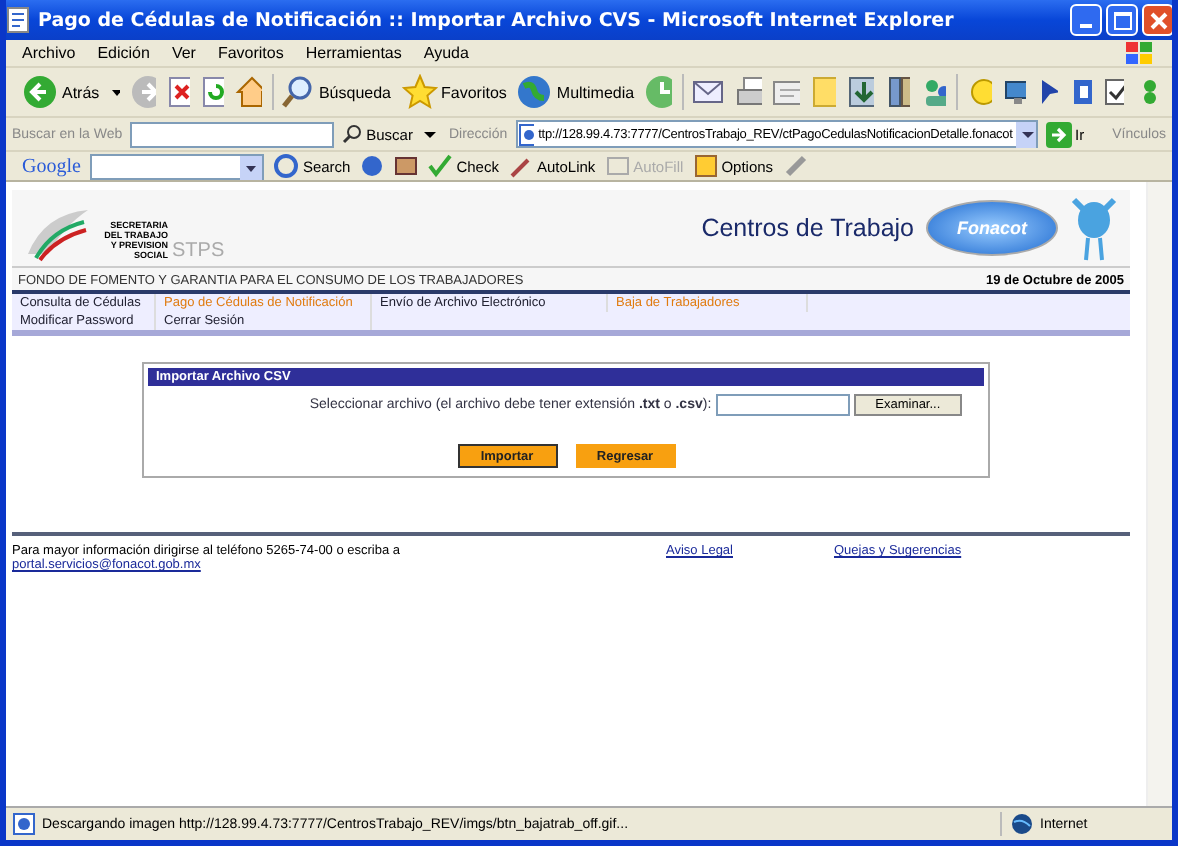 This screenshot has height=846, width=1178. Describe the element at coordinates (992, 228) in the screenshot. I see `brand-logo: Fonacot` at that location.